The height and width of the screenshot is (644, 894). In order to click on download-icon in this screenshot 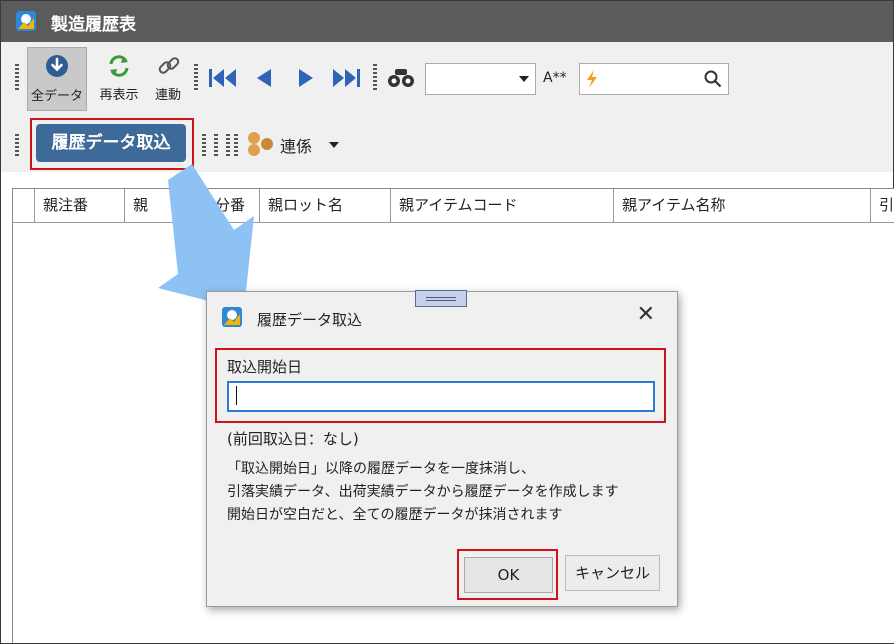, I will do `click(57, 66)`.